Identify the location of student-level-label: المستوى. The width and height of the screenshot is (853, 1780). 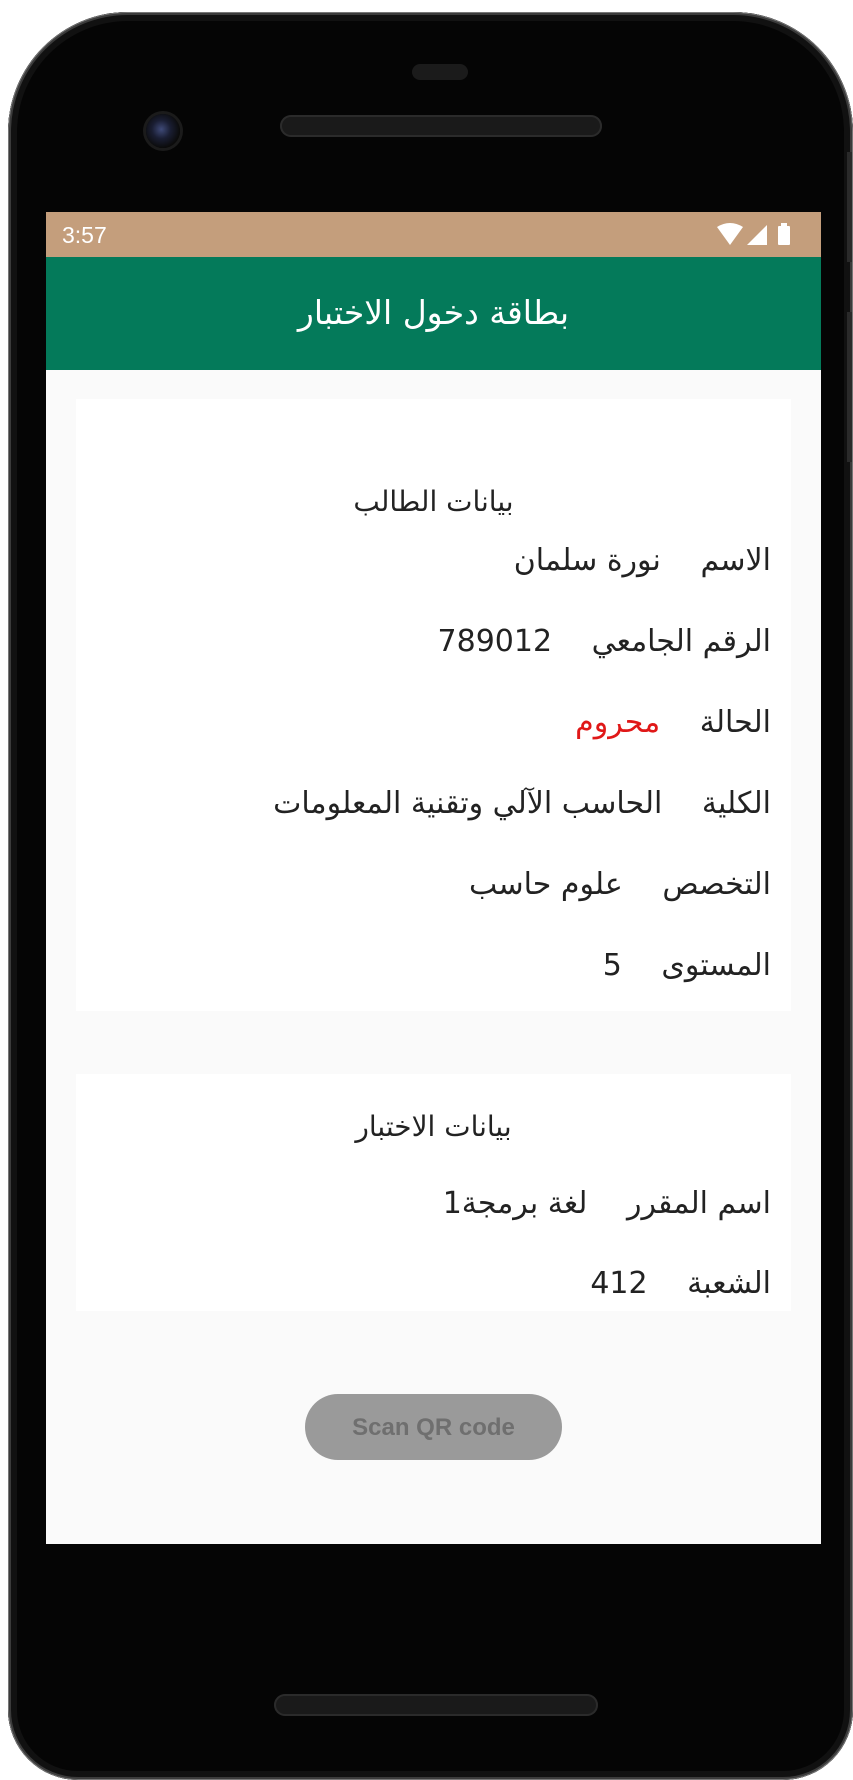
(716, 965).